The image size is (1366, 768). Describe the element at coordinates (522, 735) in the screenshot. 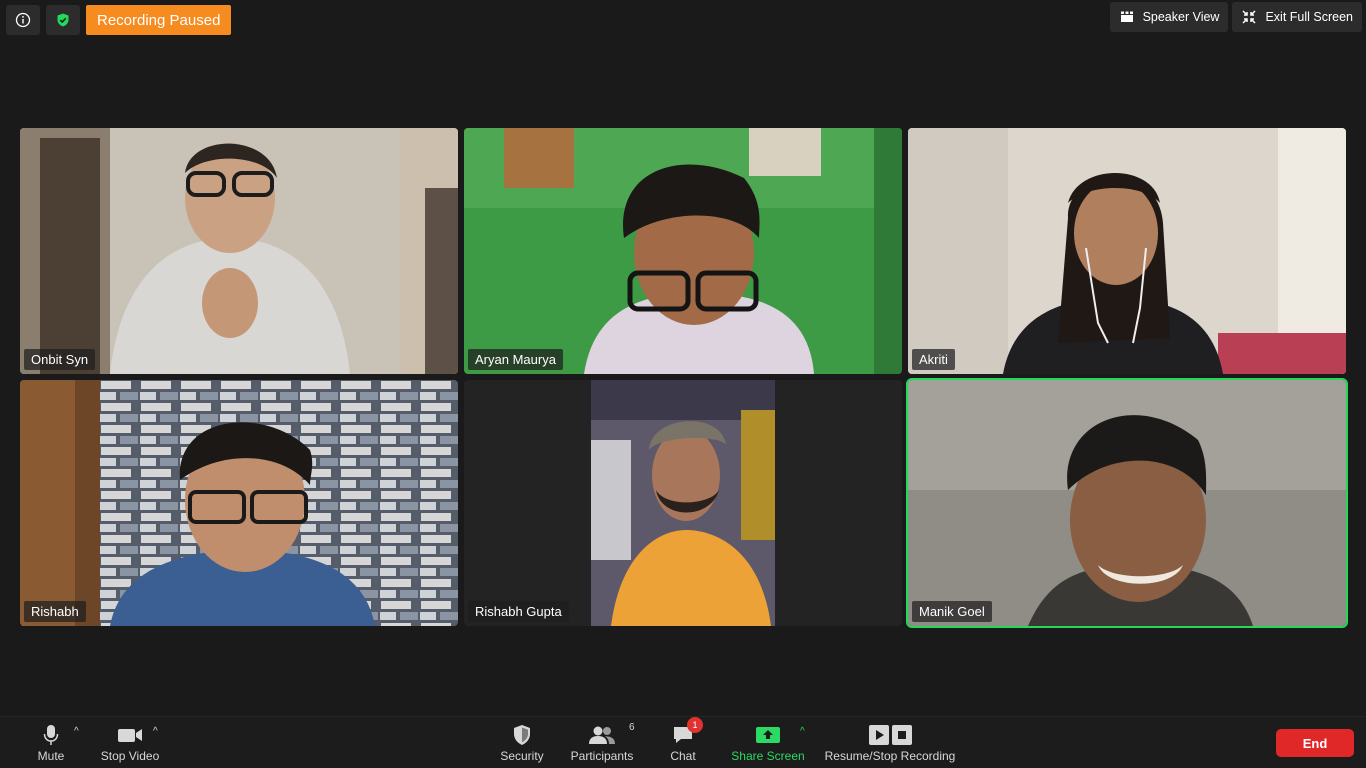

I see `shield-icon` at that location.